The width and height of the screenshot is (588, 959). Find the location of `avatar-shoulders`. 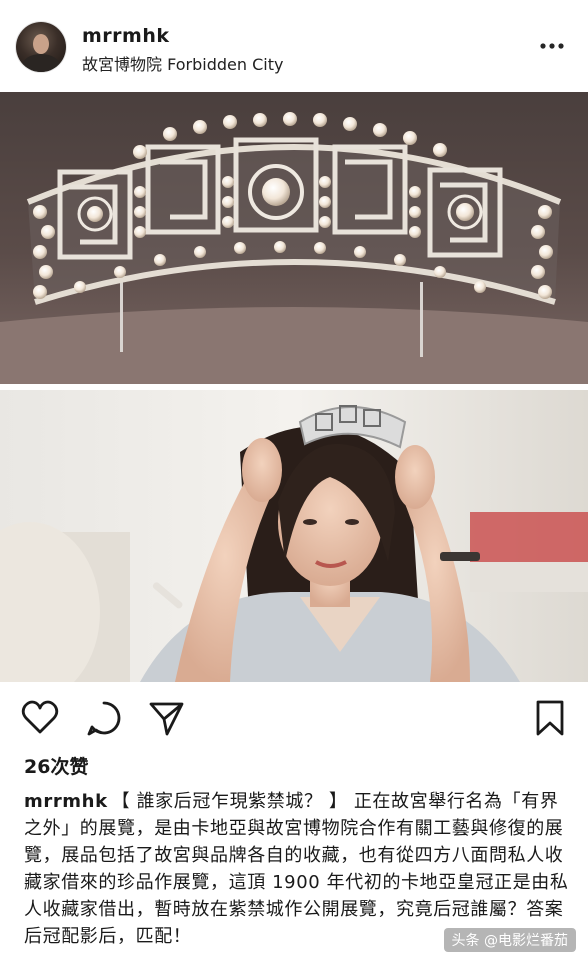

avatar-shoulders is located at coordinates (41, 63).